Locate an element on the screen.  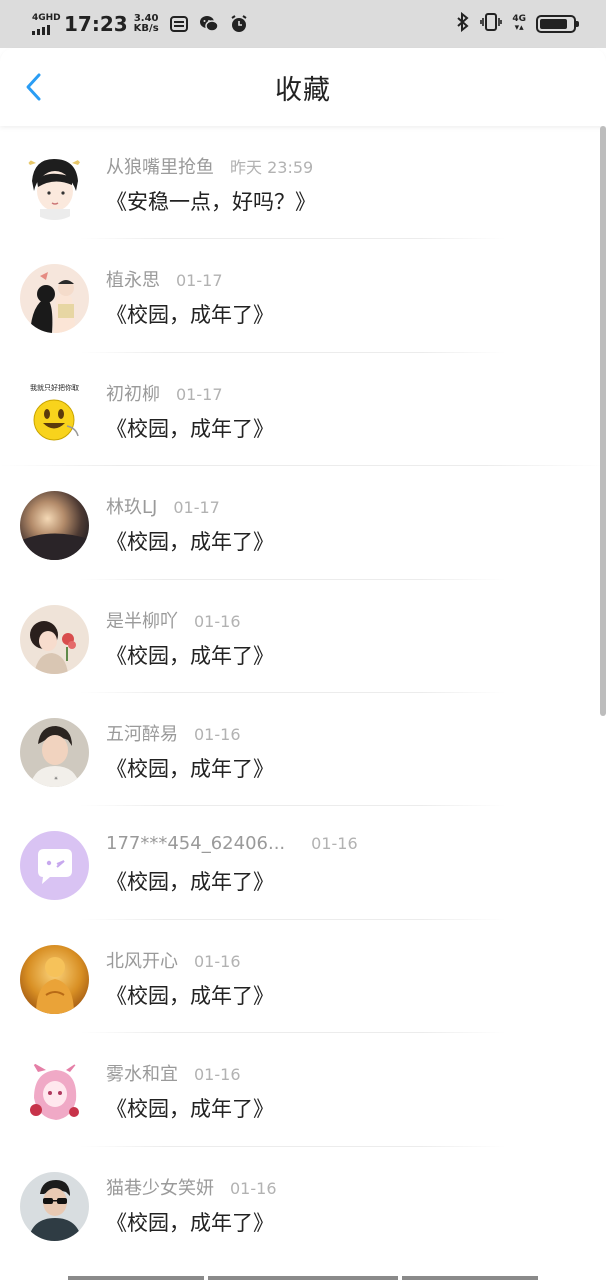
user-name: 雾水和宜 is located at coordinates (142, 1073).